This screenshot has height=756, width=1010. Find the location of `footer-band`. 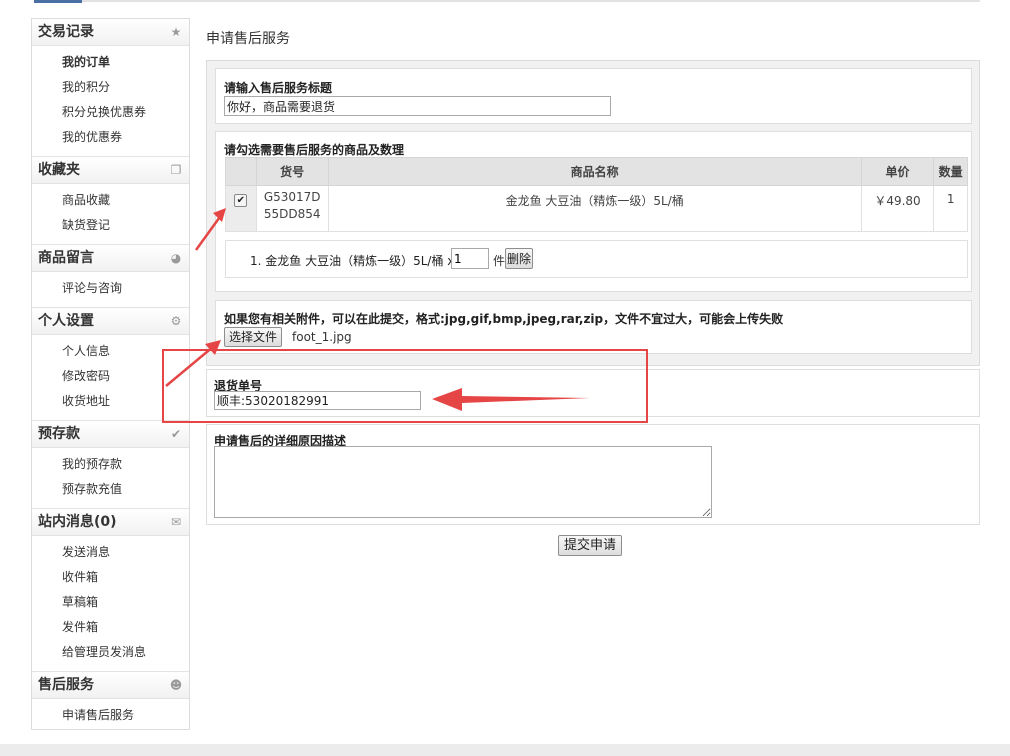

footer-band is located at coordinates (505, 750).